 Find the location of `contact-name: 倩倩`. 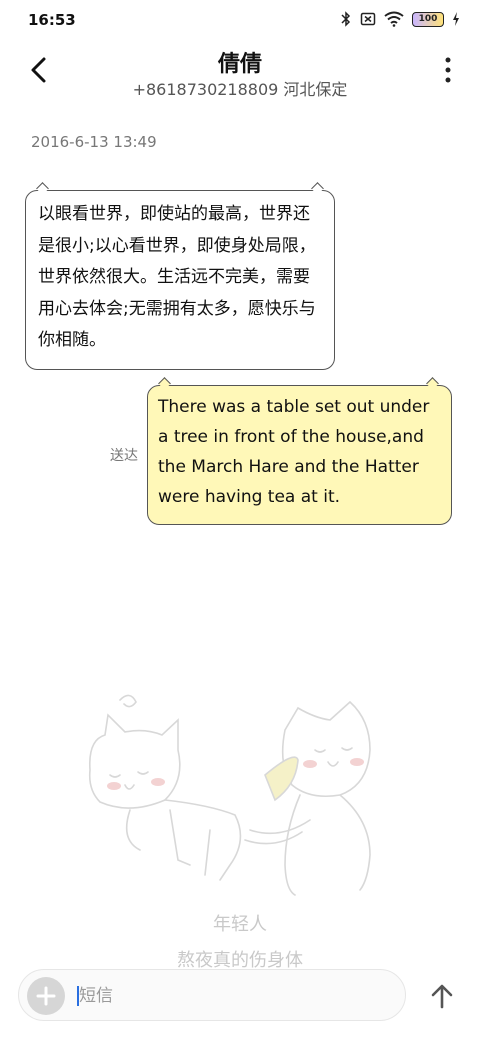

contact-name: 倩倩 is located at coordinates (239, 64).